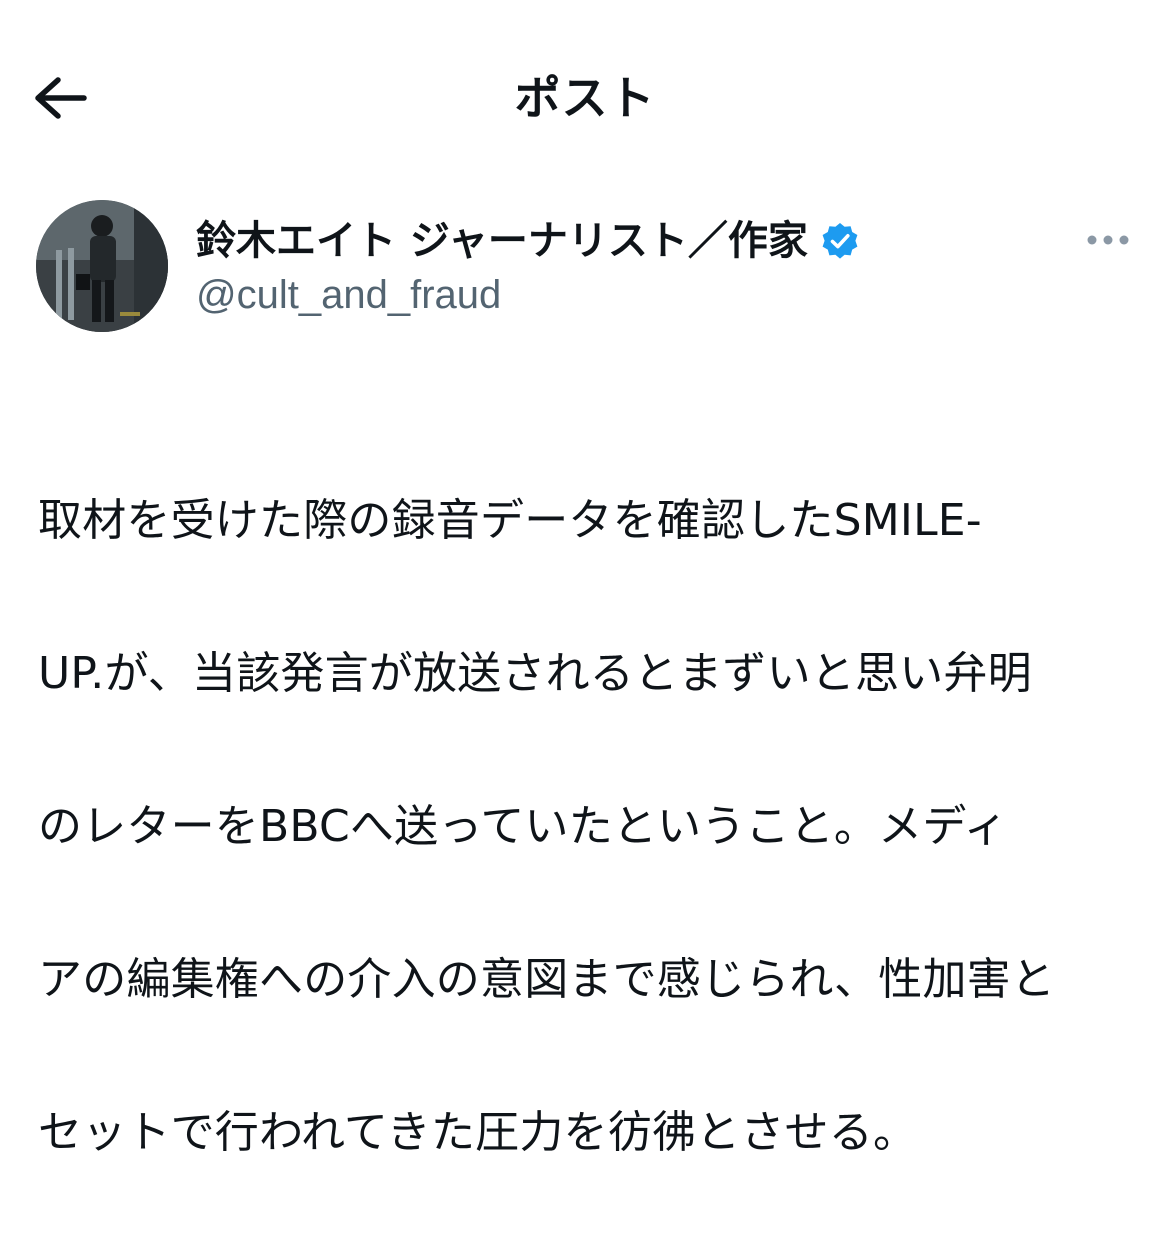 The width and height of the screenshot is (1170, 1248). I want to click on avatar-photo, so click(102, 266).